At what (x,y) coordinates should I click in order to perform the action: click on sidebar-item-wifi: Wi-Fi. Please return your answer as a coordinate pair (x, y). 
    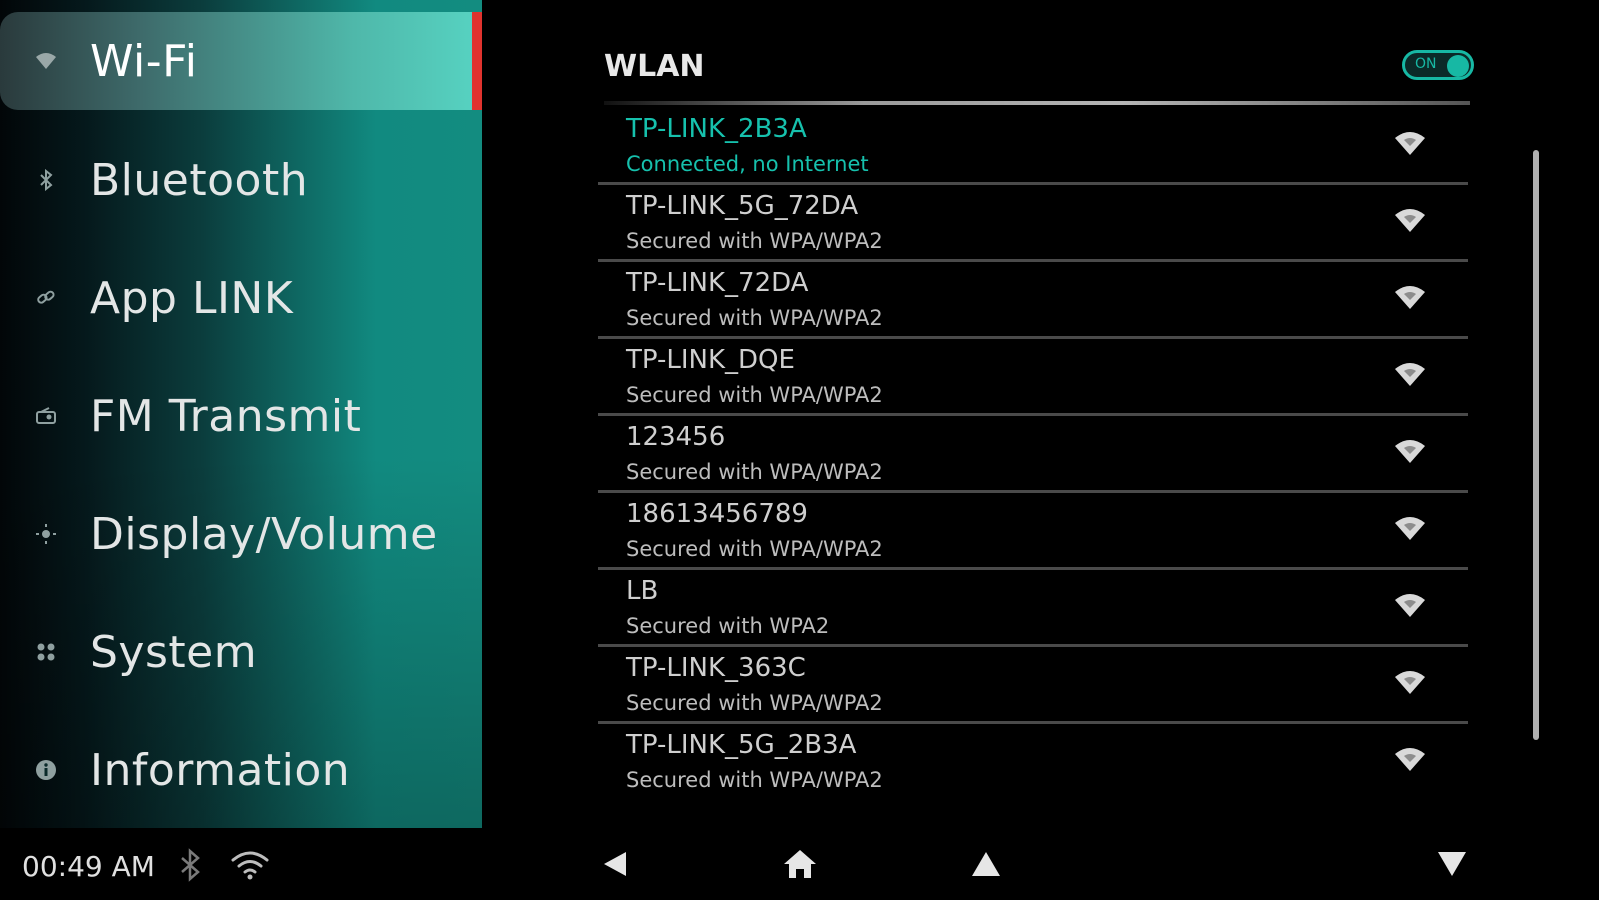
    Looking at the image, I should click on (241, 61).